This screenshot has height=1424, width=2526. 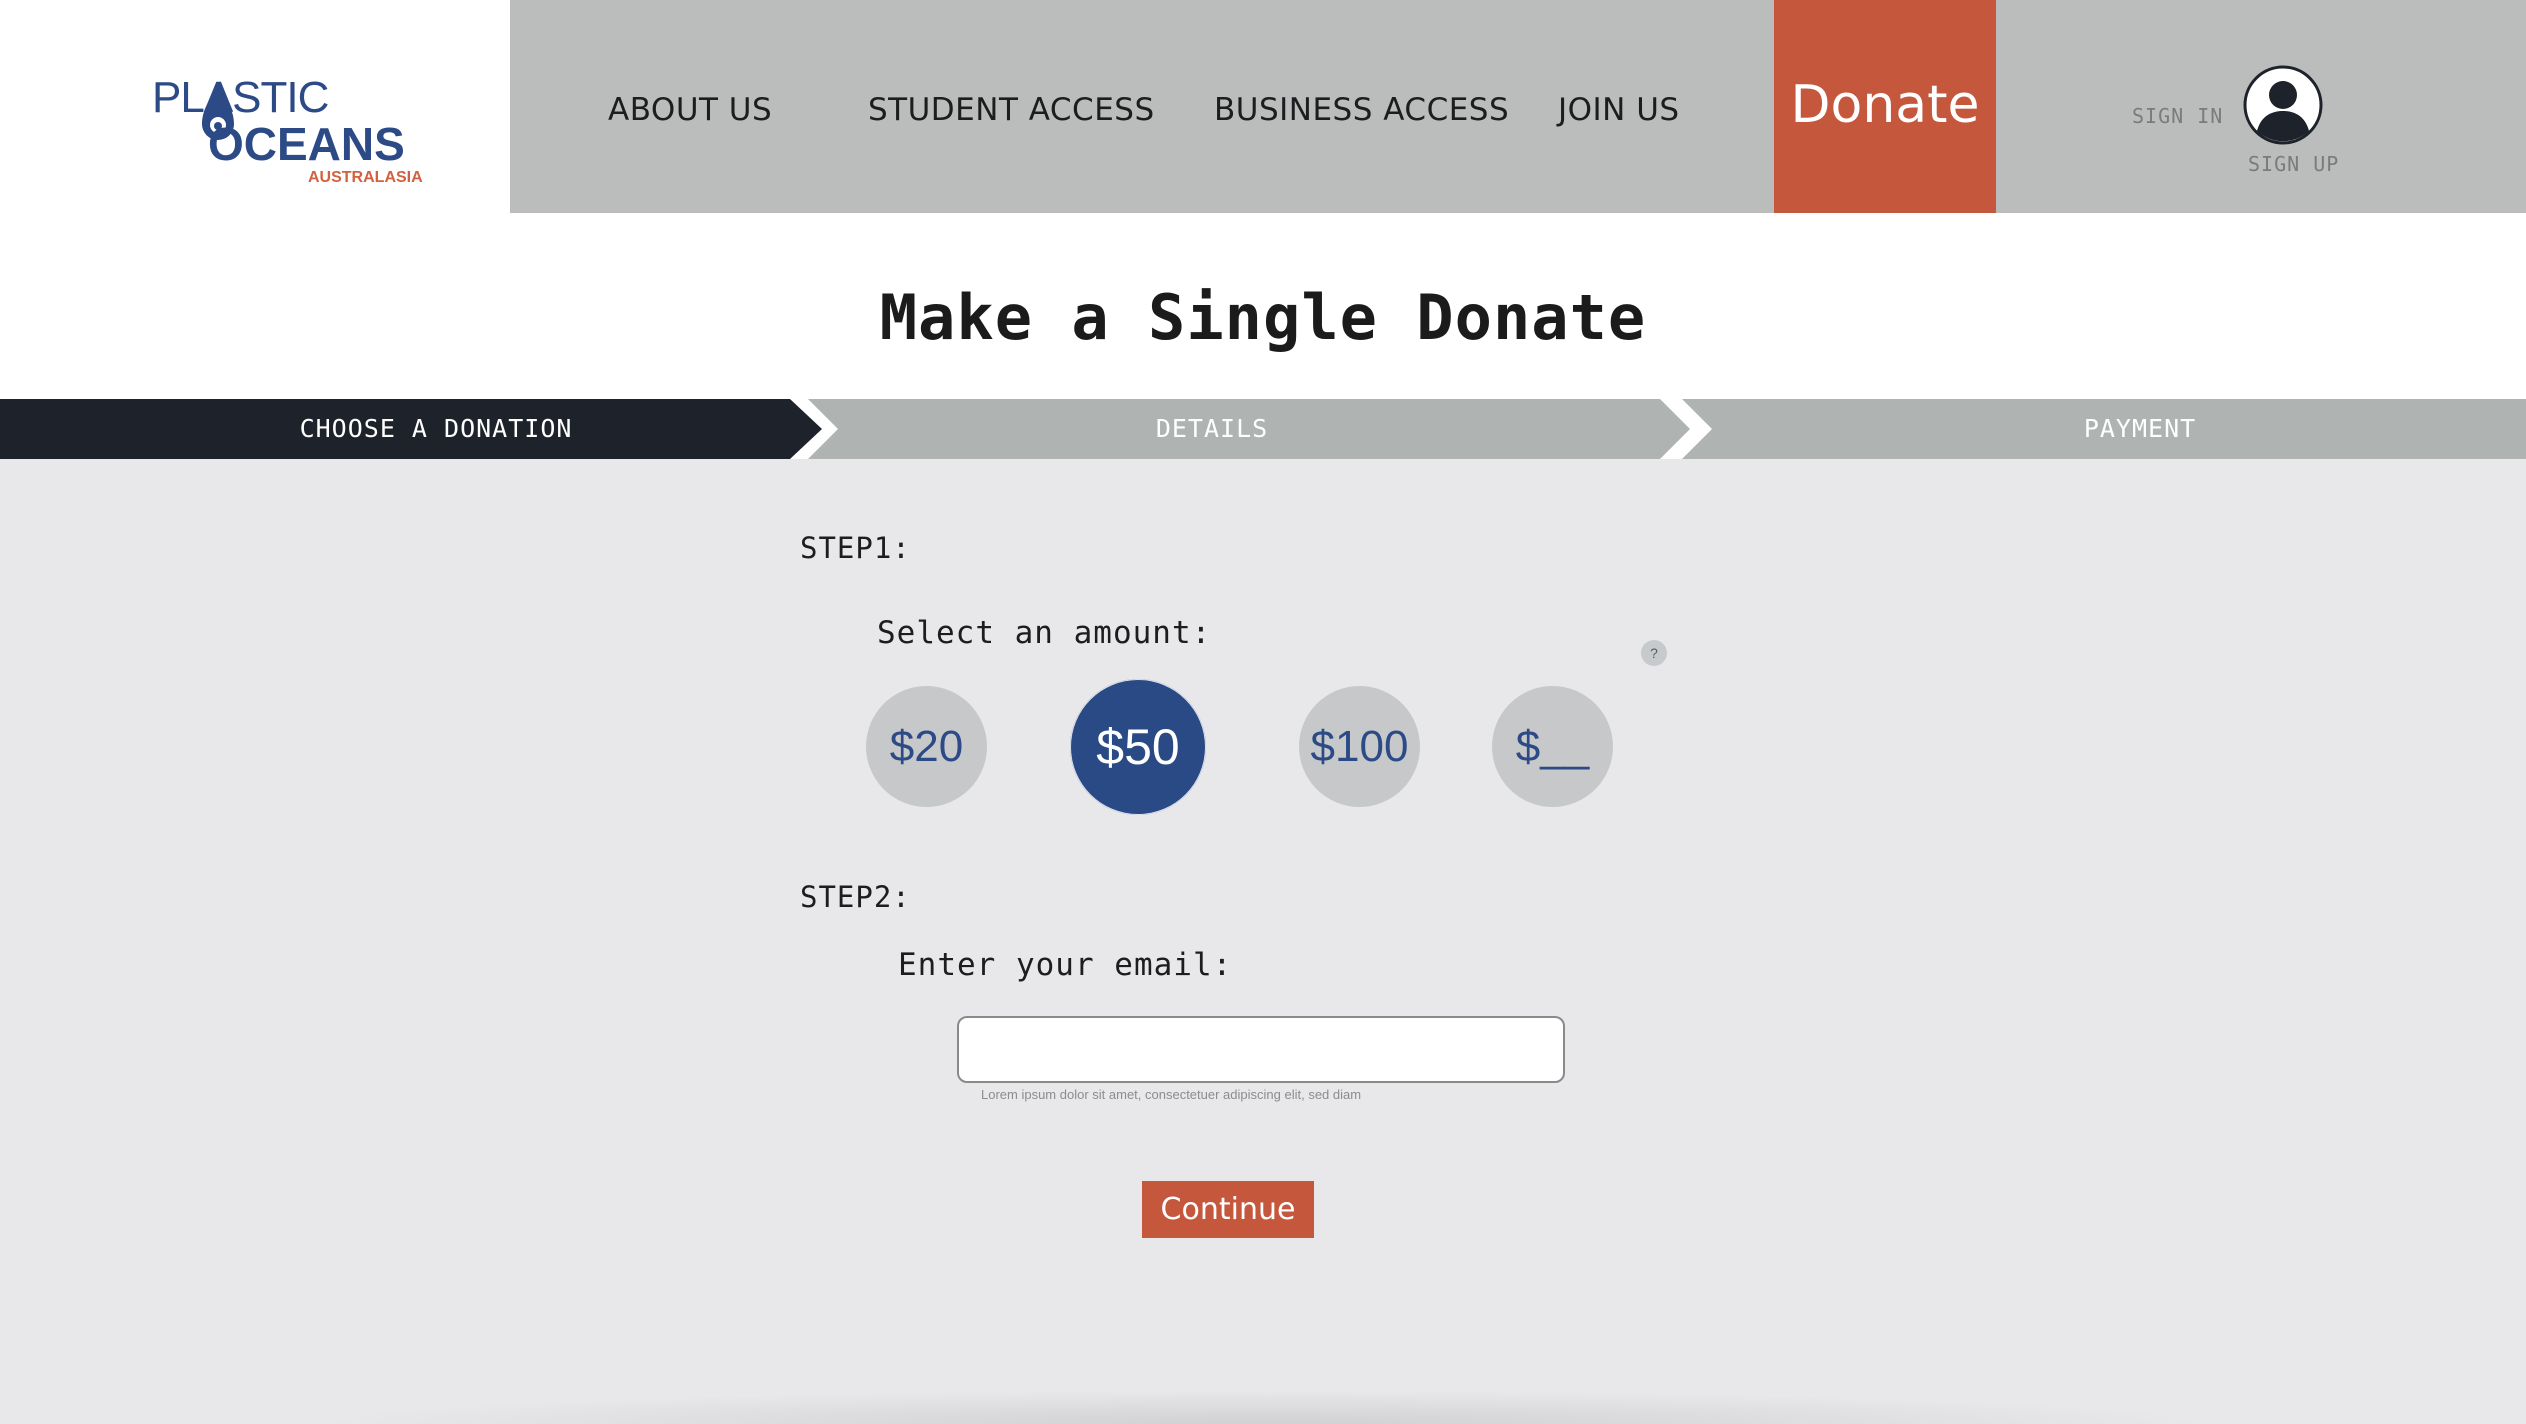 What do you see at coordinates (306, 144) in the screenshot?
I see `svg-text: OCEANS` at bounding box center [306, 144].